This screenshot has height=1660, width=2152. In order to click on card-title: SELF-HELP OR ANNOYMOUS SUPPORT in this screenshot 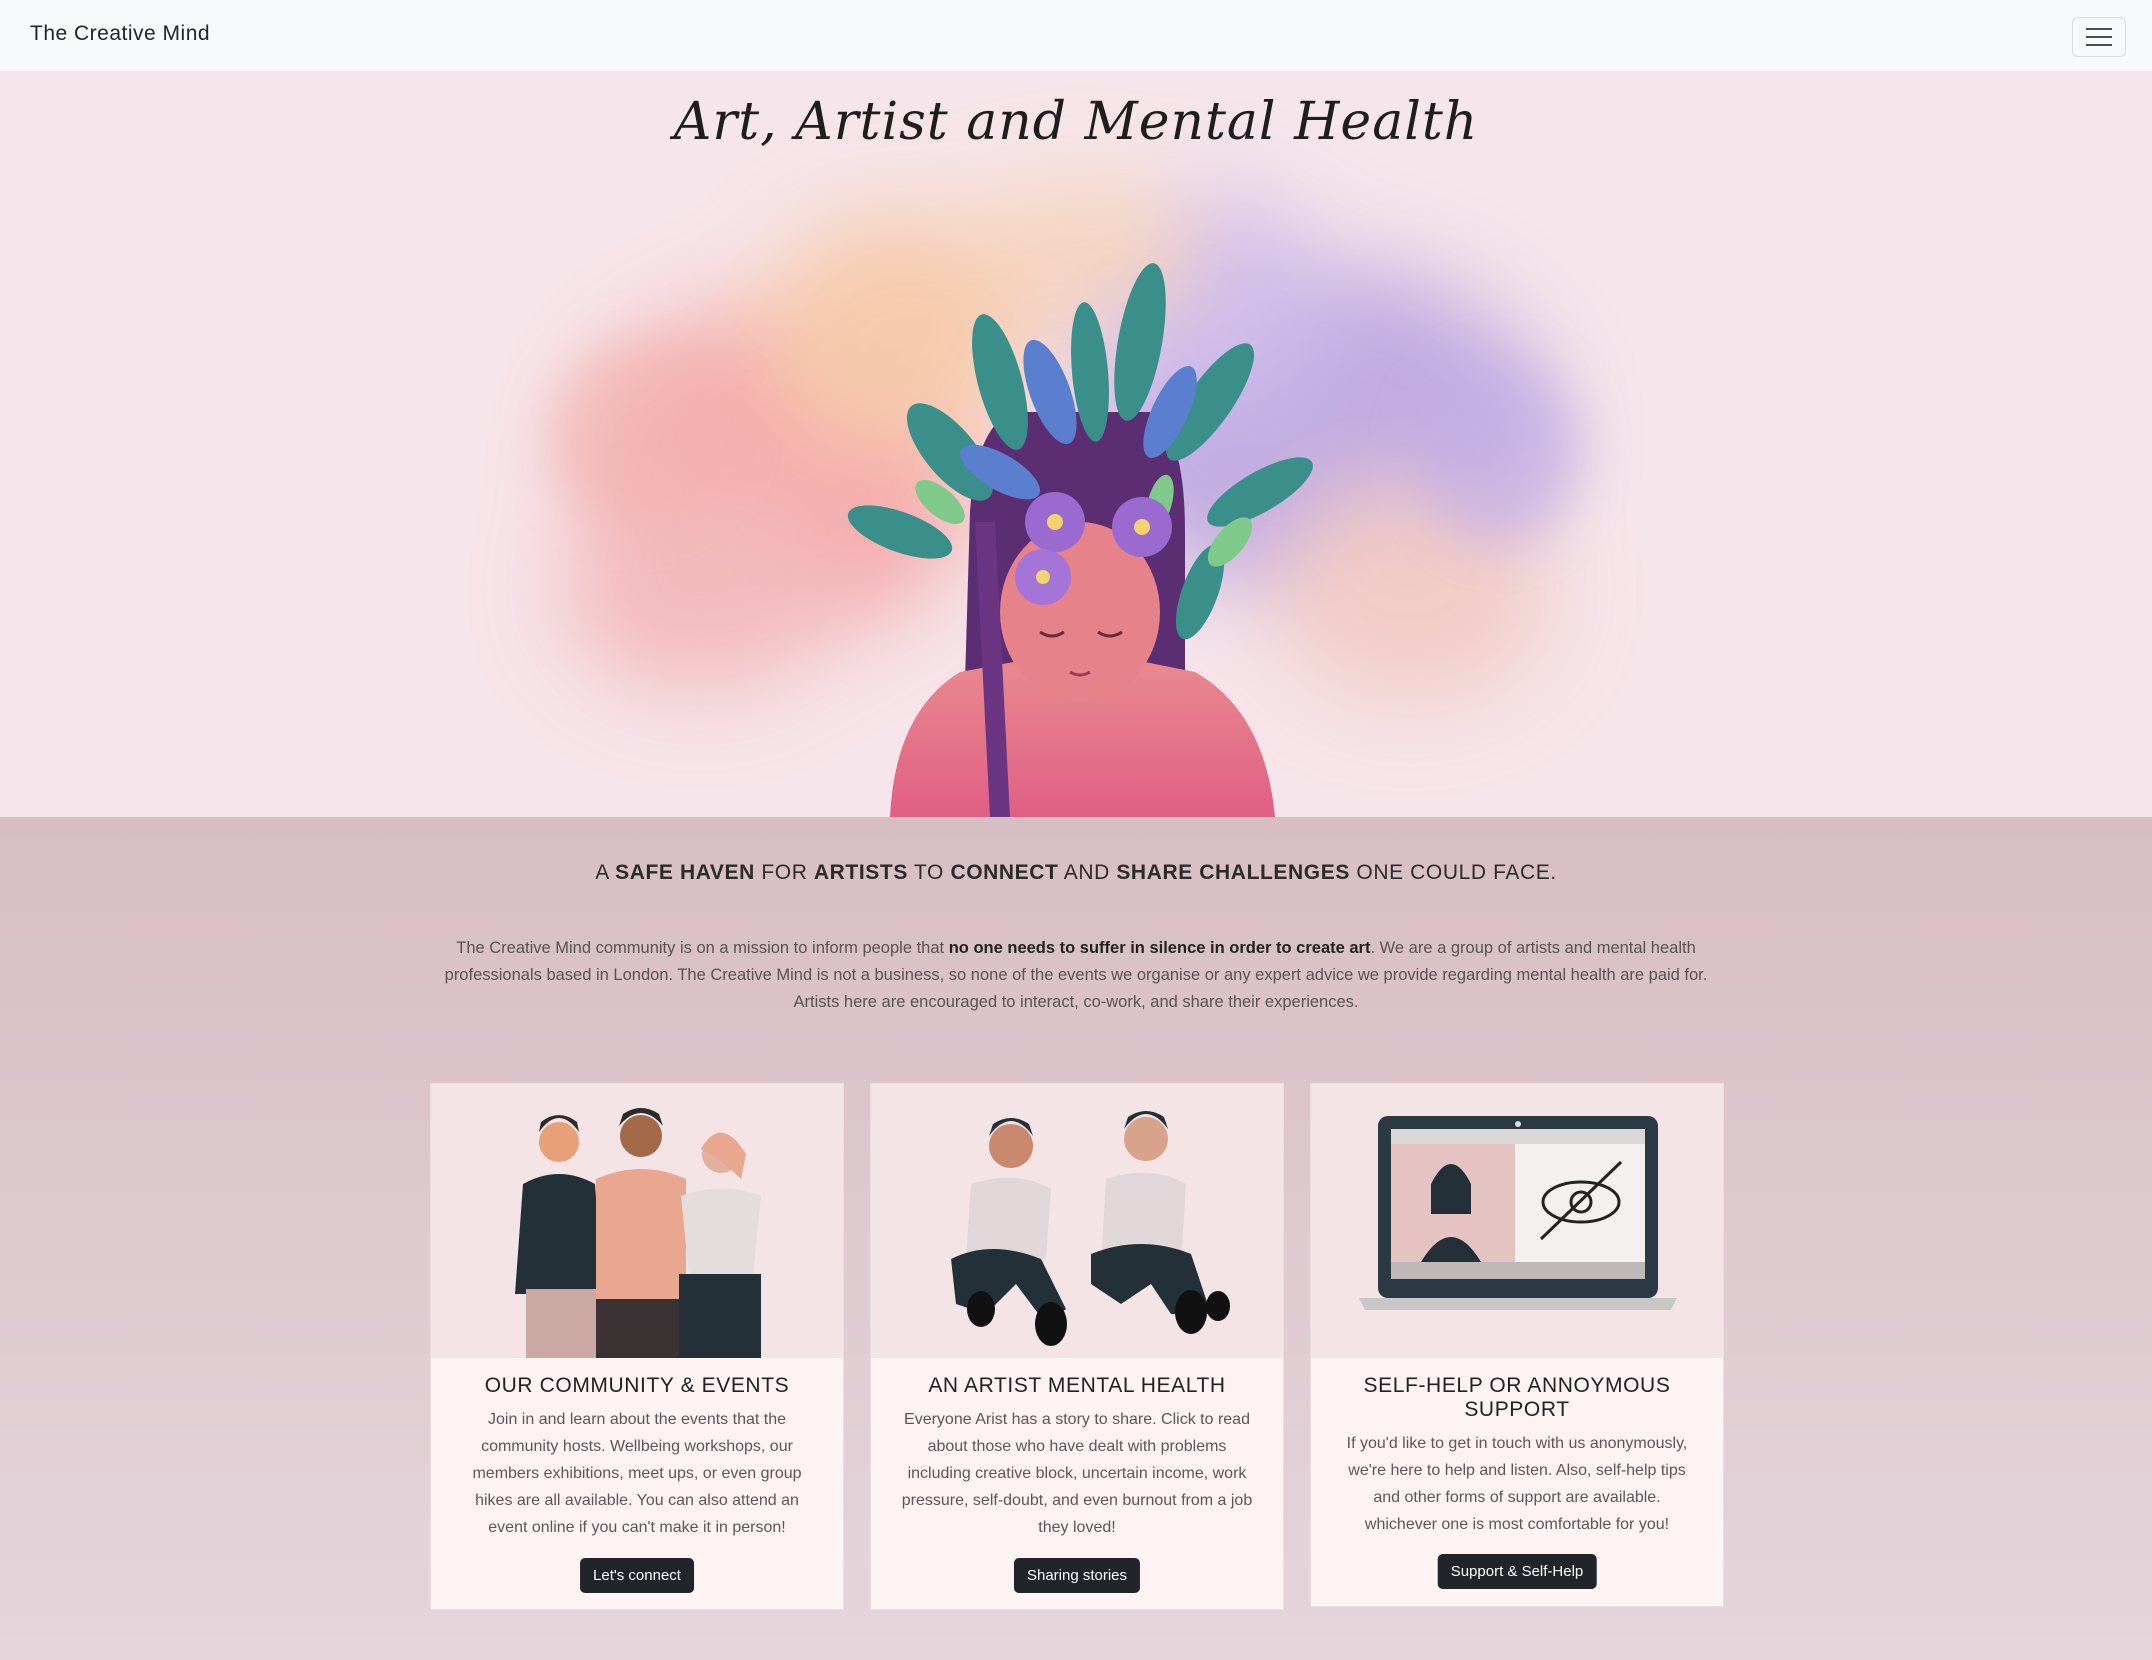, I will do `click(1517, 1397)`.